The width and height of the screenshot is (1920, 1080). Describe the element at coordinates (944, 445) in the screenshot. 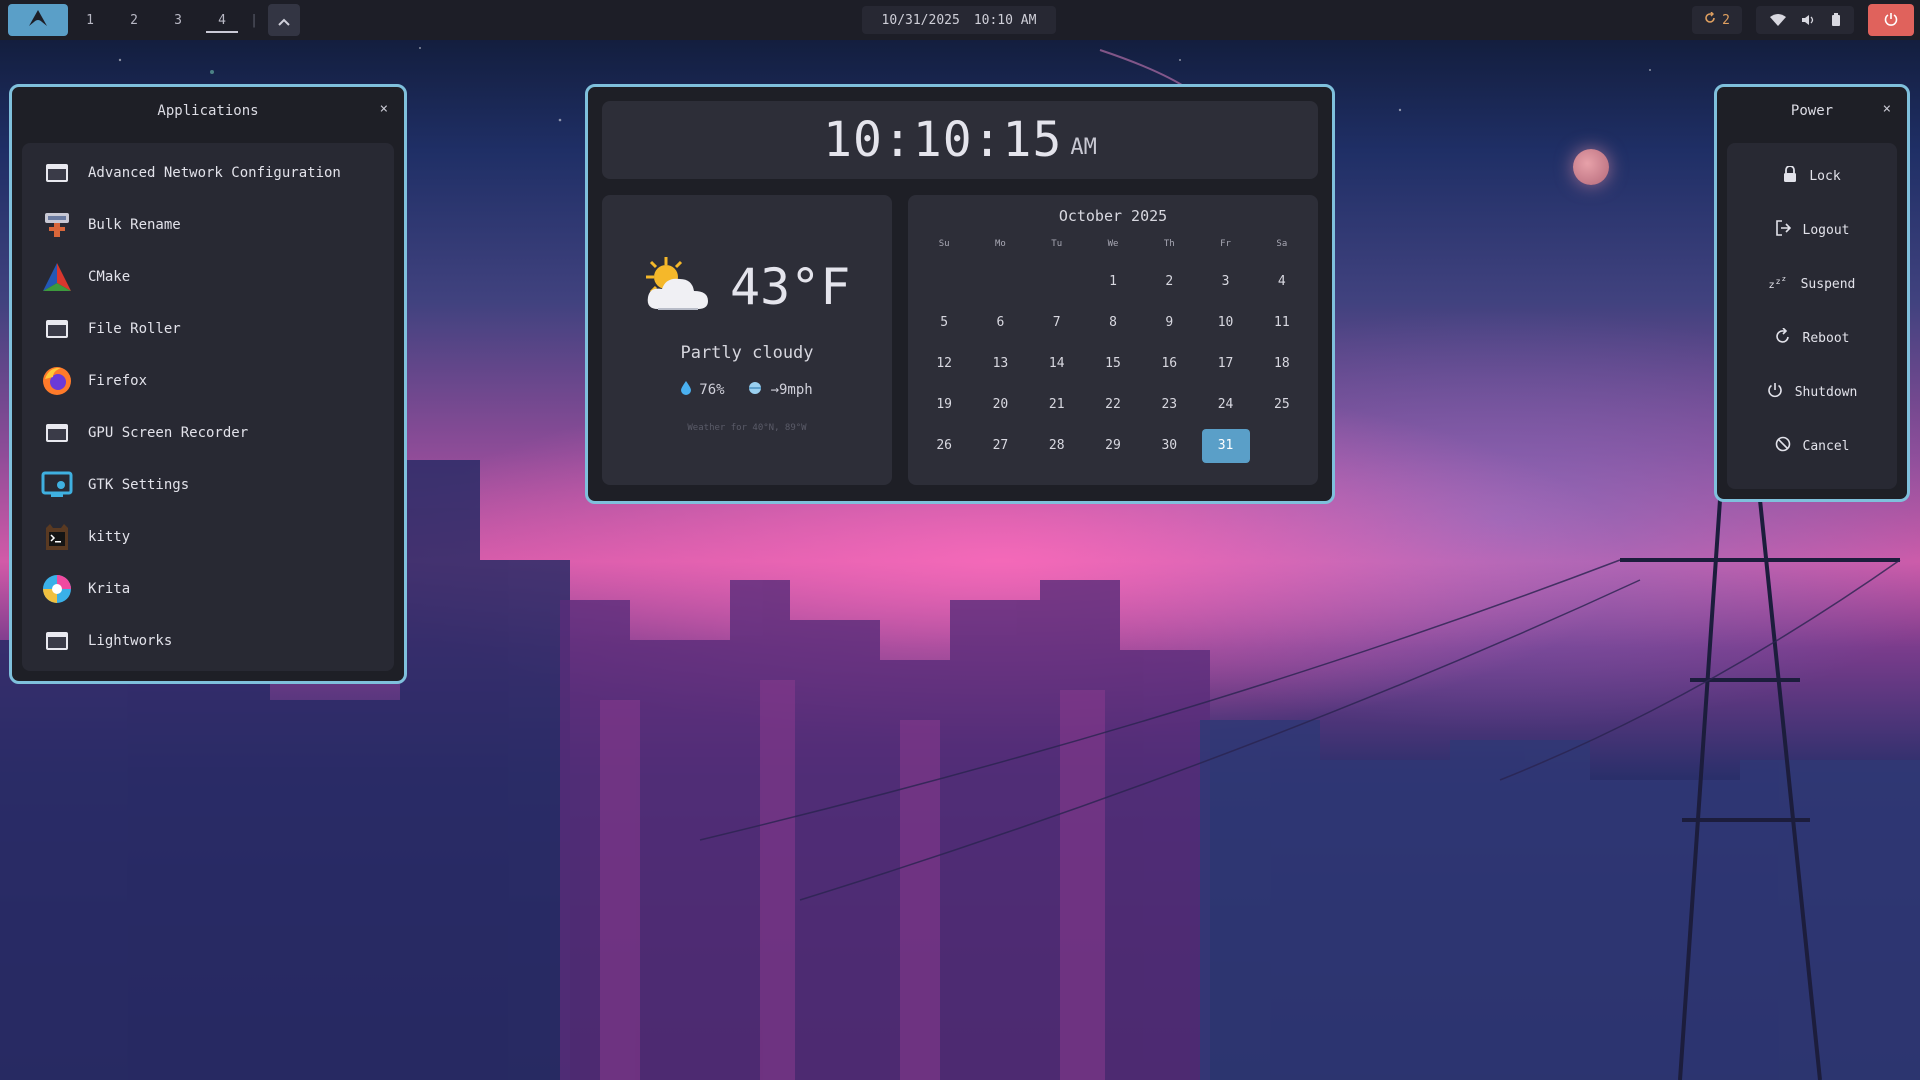

I see `calendar-day: 26` at that location.